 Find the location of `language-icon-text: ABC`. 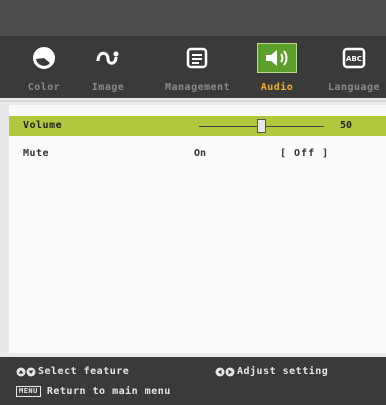

language-icon-text: ABC is located at coordinates (354, 59).